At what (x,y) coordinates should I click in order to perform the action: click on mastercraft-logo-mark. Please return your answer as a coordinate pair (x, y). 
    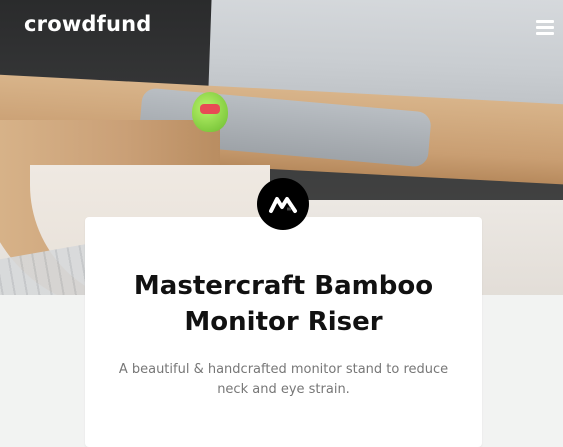
    Looking at the image, I should click on (283, 205).